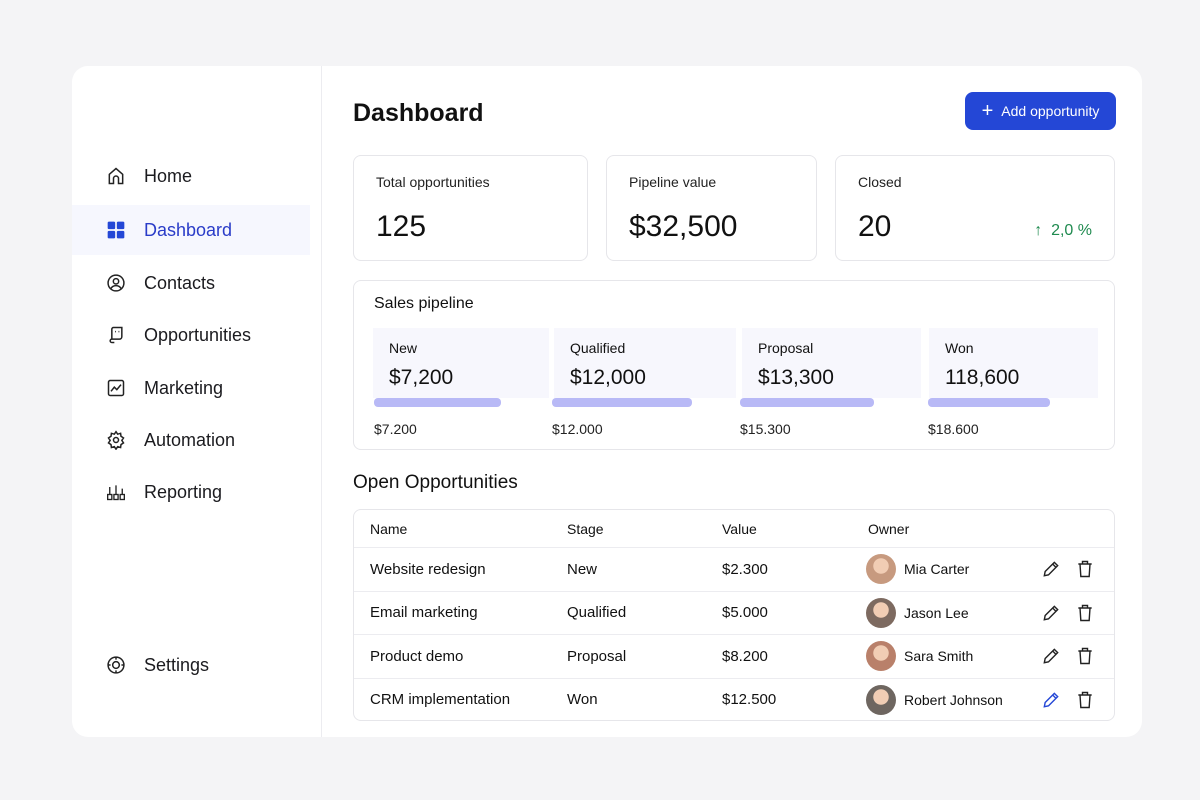  What do you see at coordinates (745, 656) in the screenshot?
I see `cell-value: $8.200` at bounding box center [745, 656].